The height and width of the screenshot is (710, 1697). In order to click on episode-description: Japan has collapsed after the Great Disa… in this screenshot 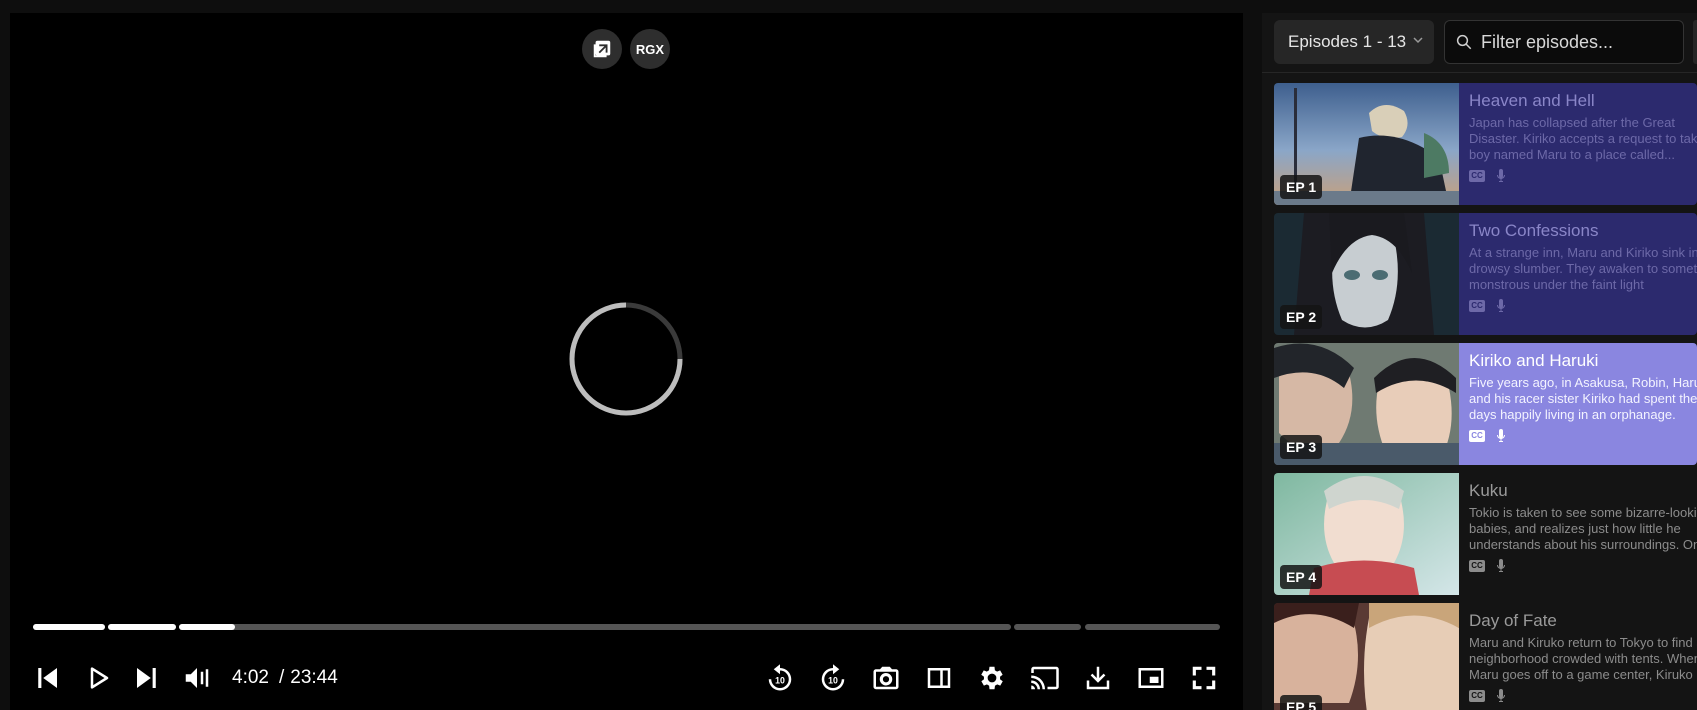, I will do `click(1583, 138)`.